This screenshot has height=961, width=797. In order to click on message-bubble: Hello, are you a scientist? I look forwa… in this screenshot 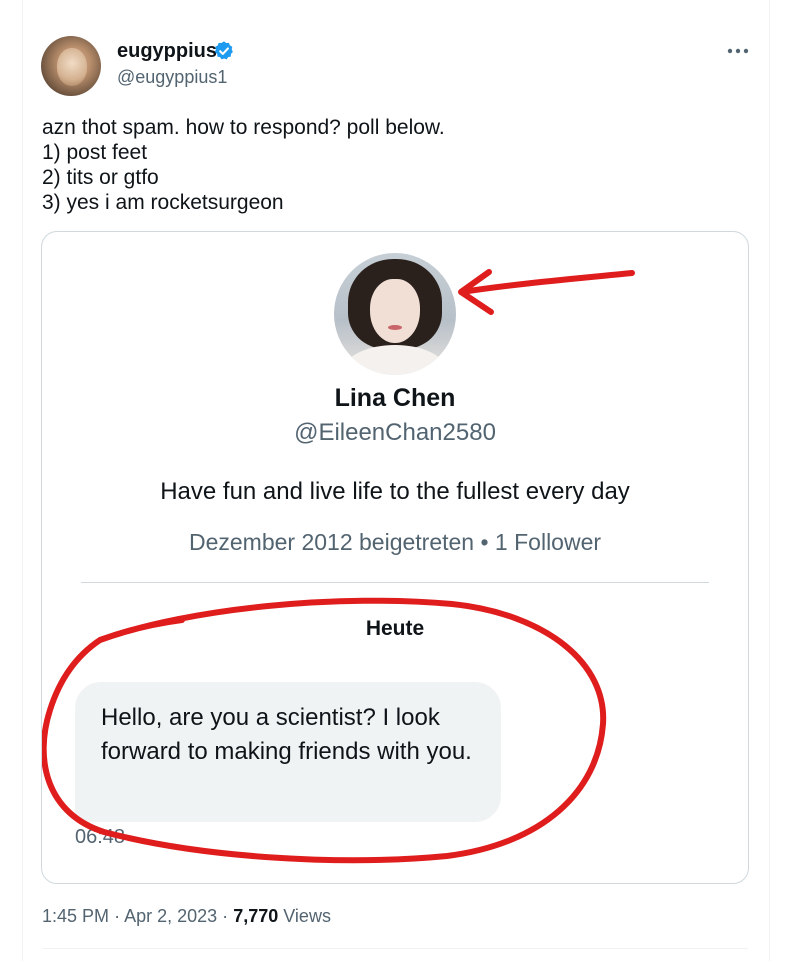, I will do `click(288, 752)`.